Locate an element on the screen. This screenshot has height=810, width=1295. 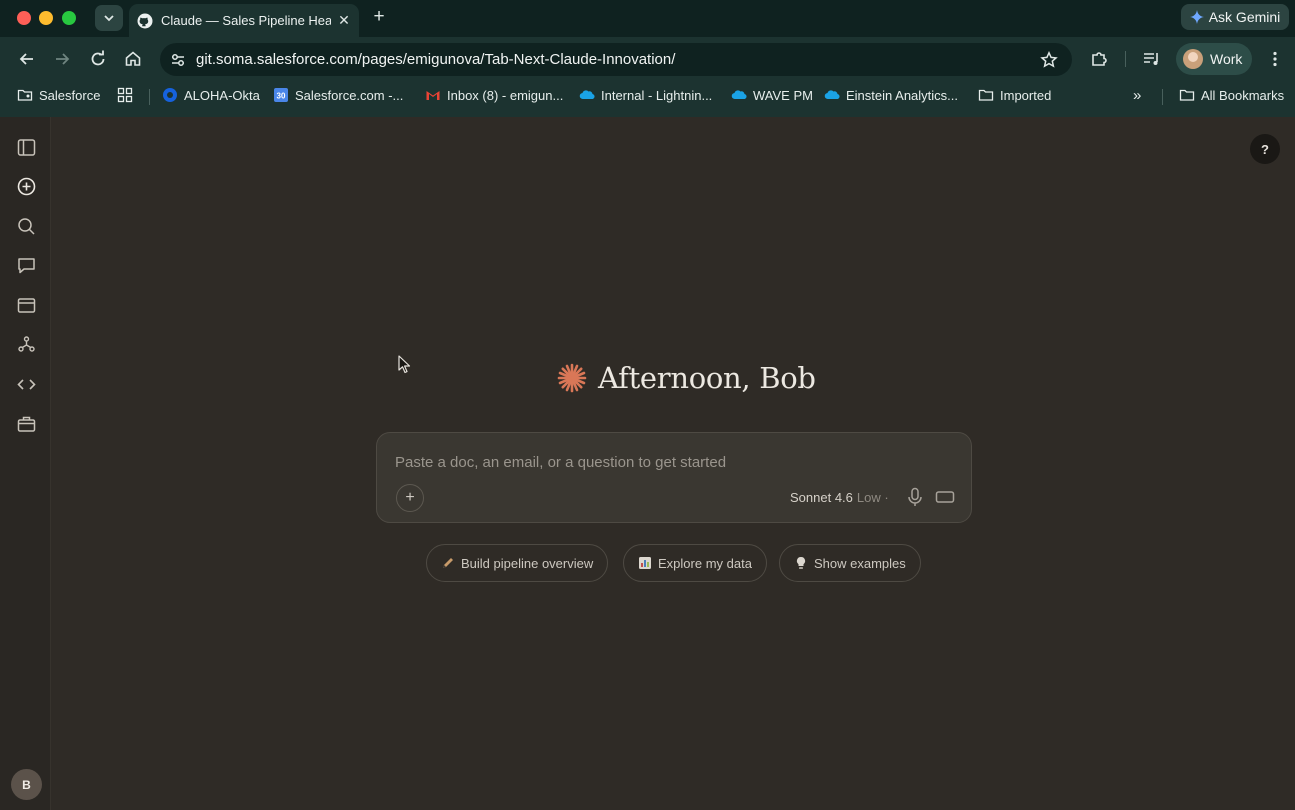
attach-button: + is located at coordinates (410, 498).